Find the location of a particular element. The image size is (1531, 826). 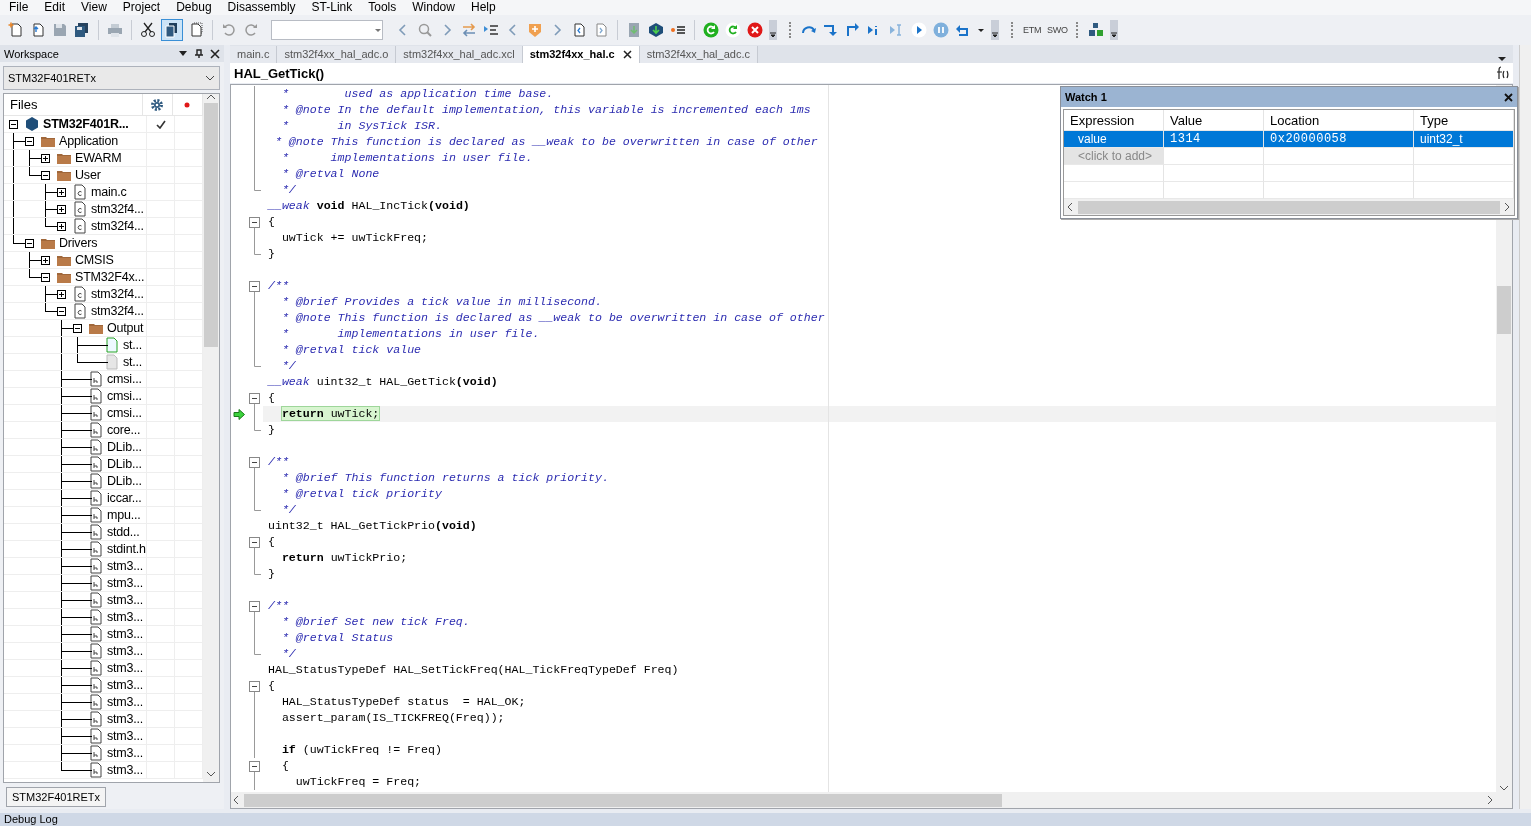

table-cell: value is located at coordinates (1114, 139).